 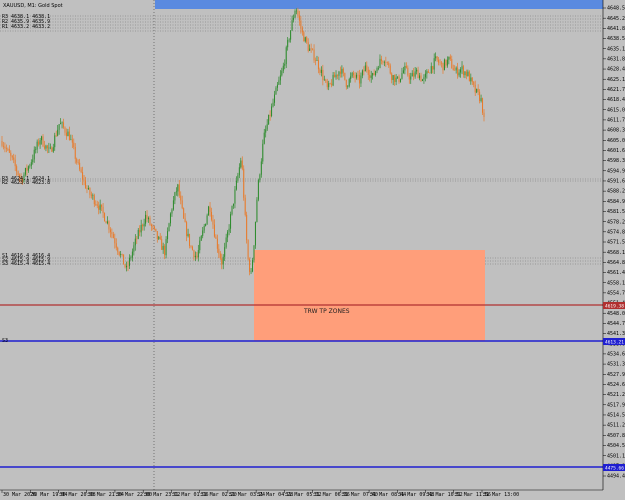 What do you see at coordinates (616, 334) in the screenshot?
I see `price-tick-label: 4541.35` at bounding box center [616, 334].